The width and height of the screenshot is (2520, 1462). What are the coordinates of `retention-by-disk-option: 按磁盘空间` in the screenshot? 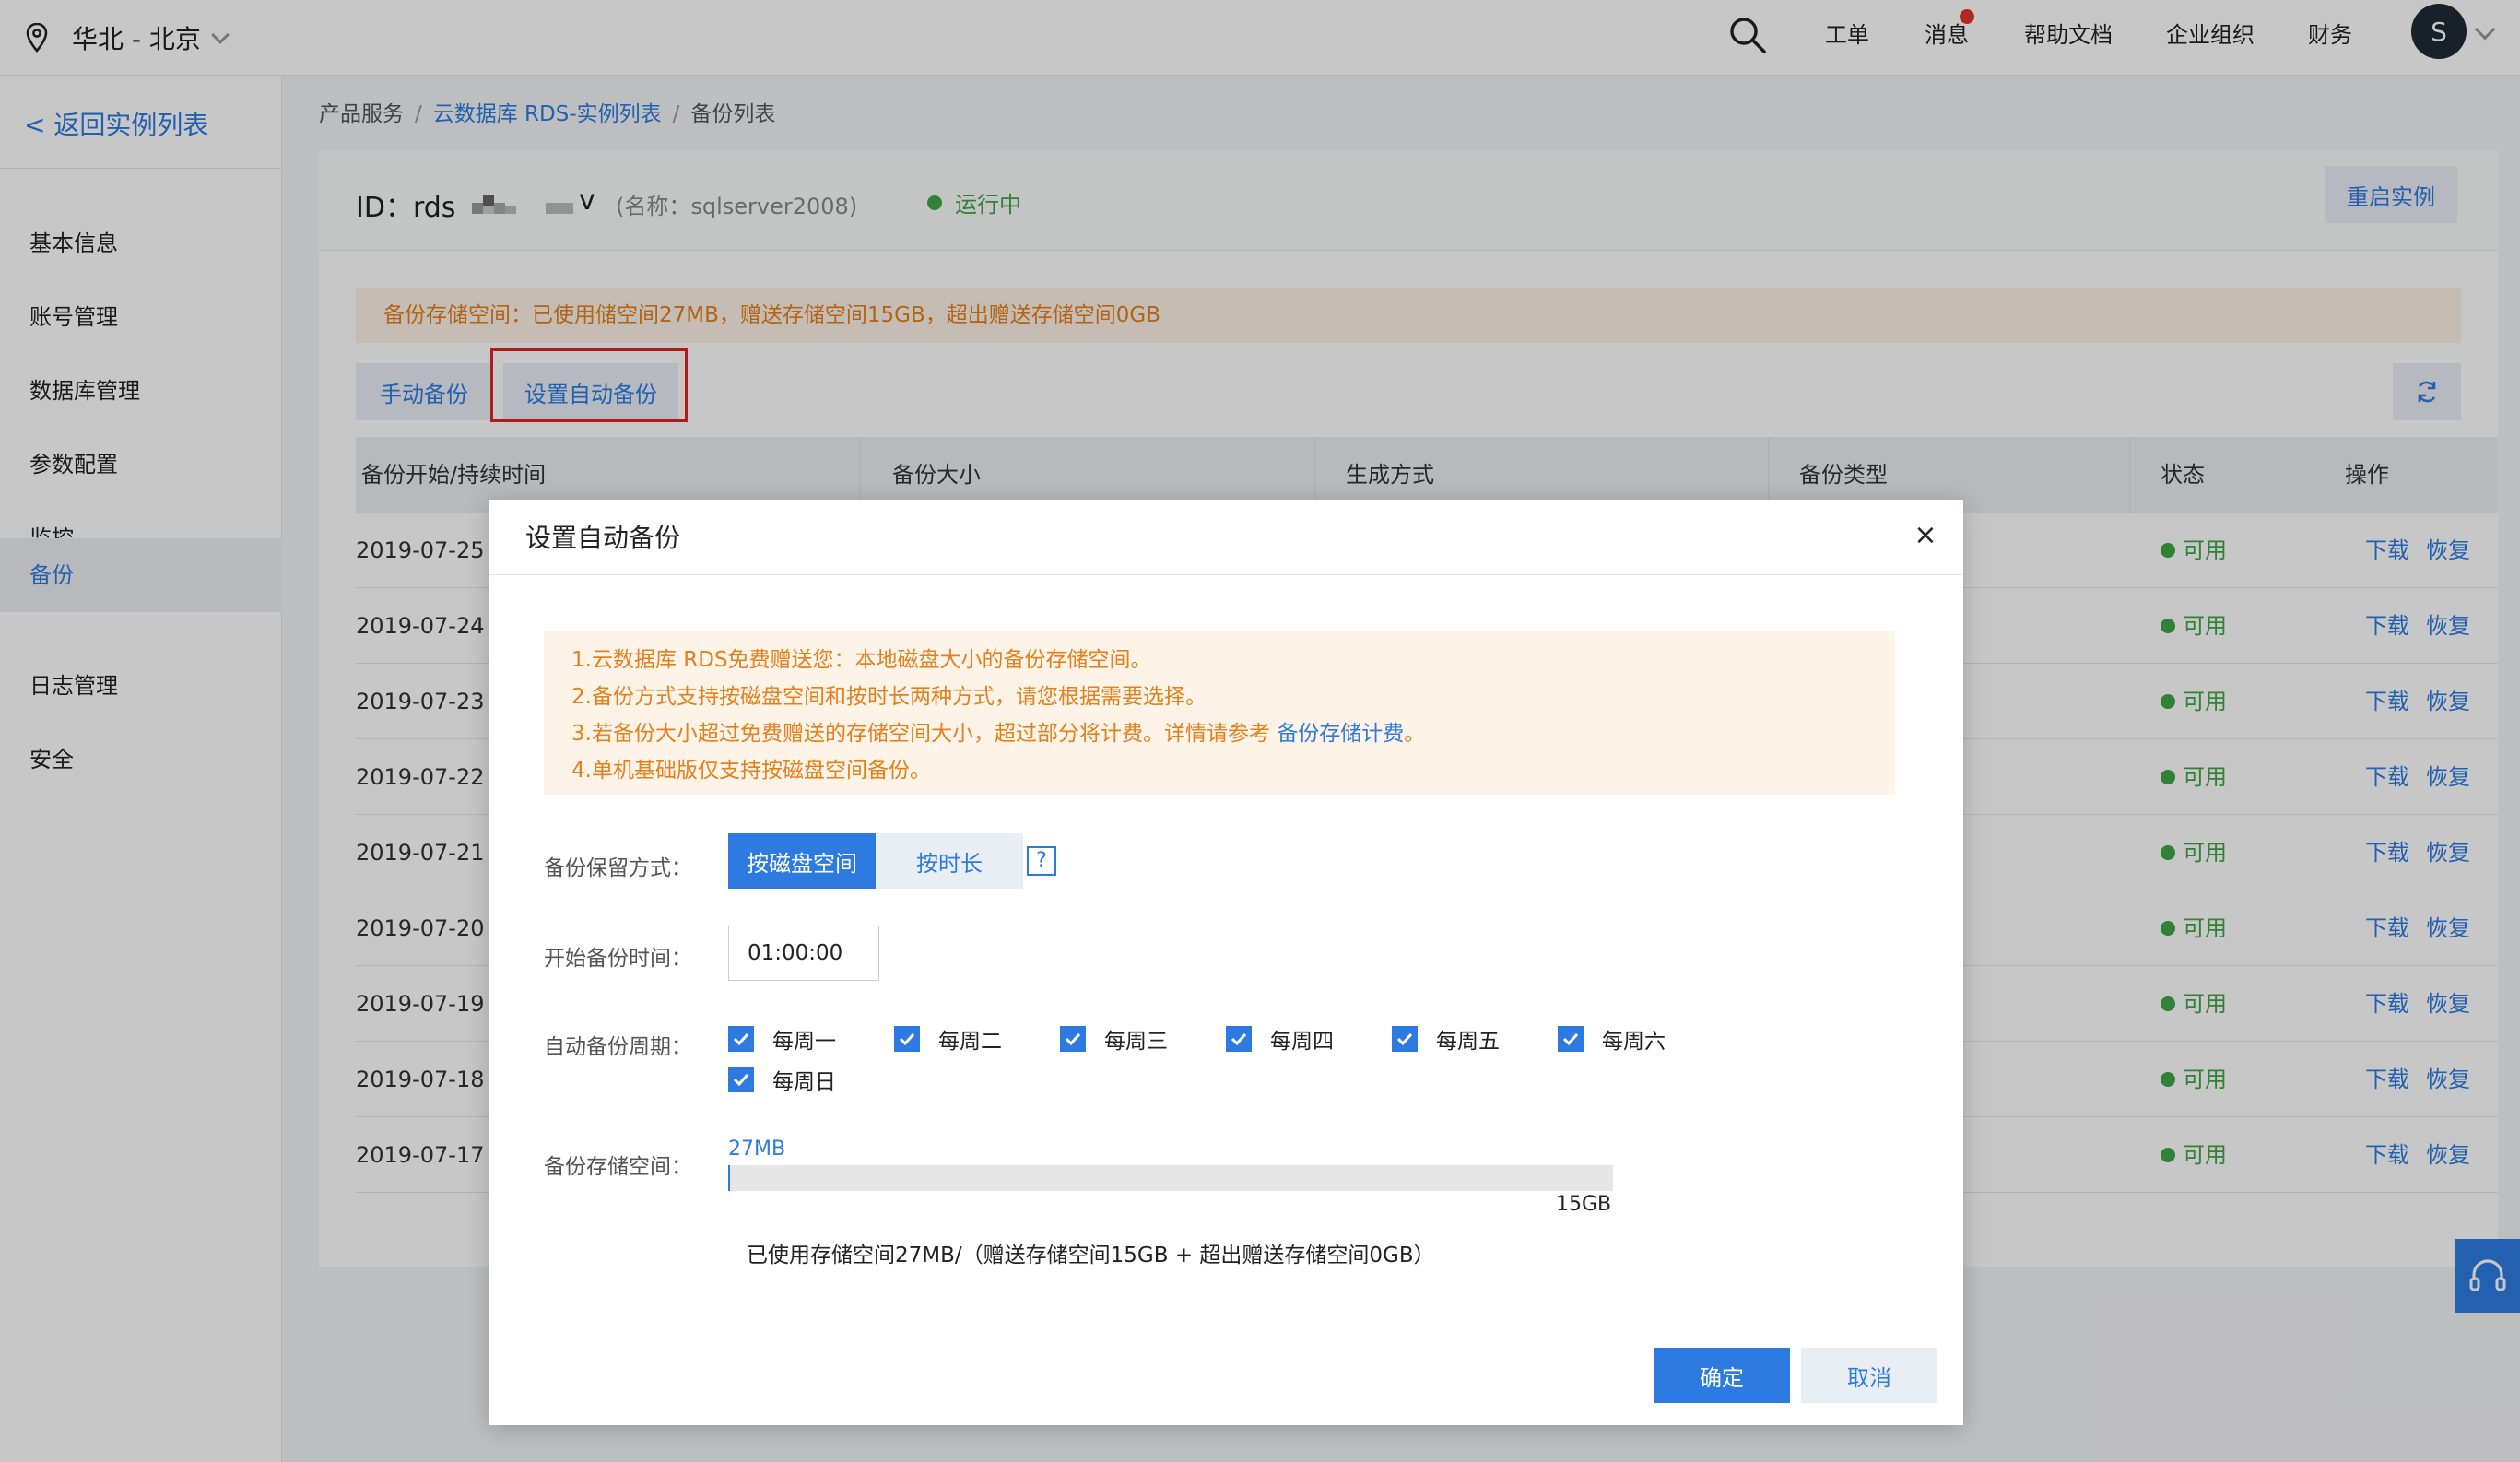 It's located at (802, 861).